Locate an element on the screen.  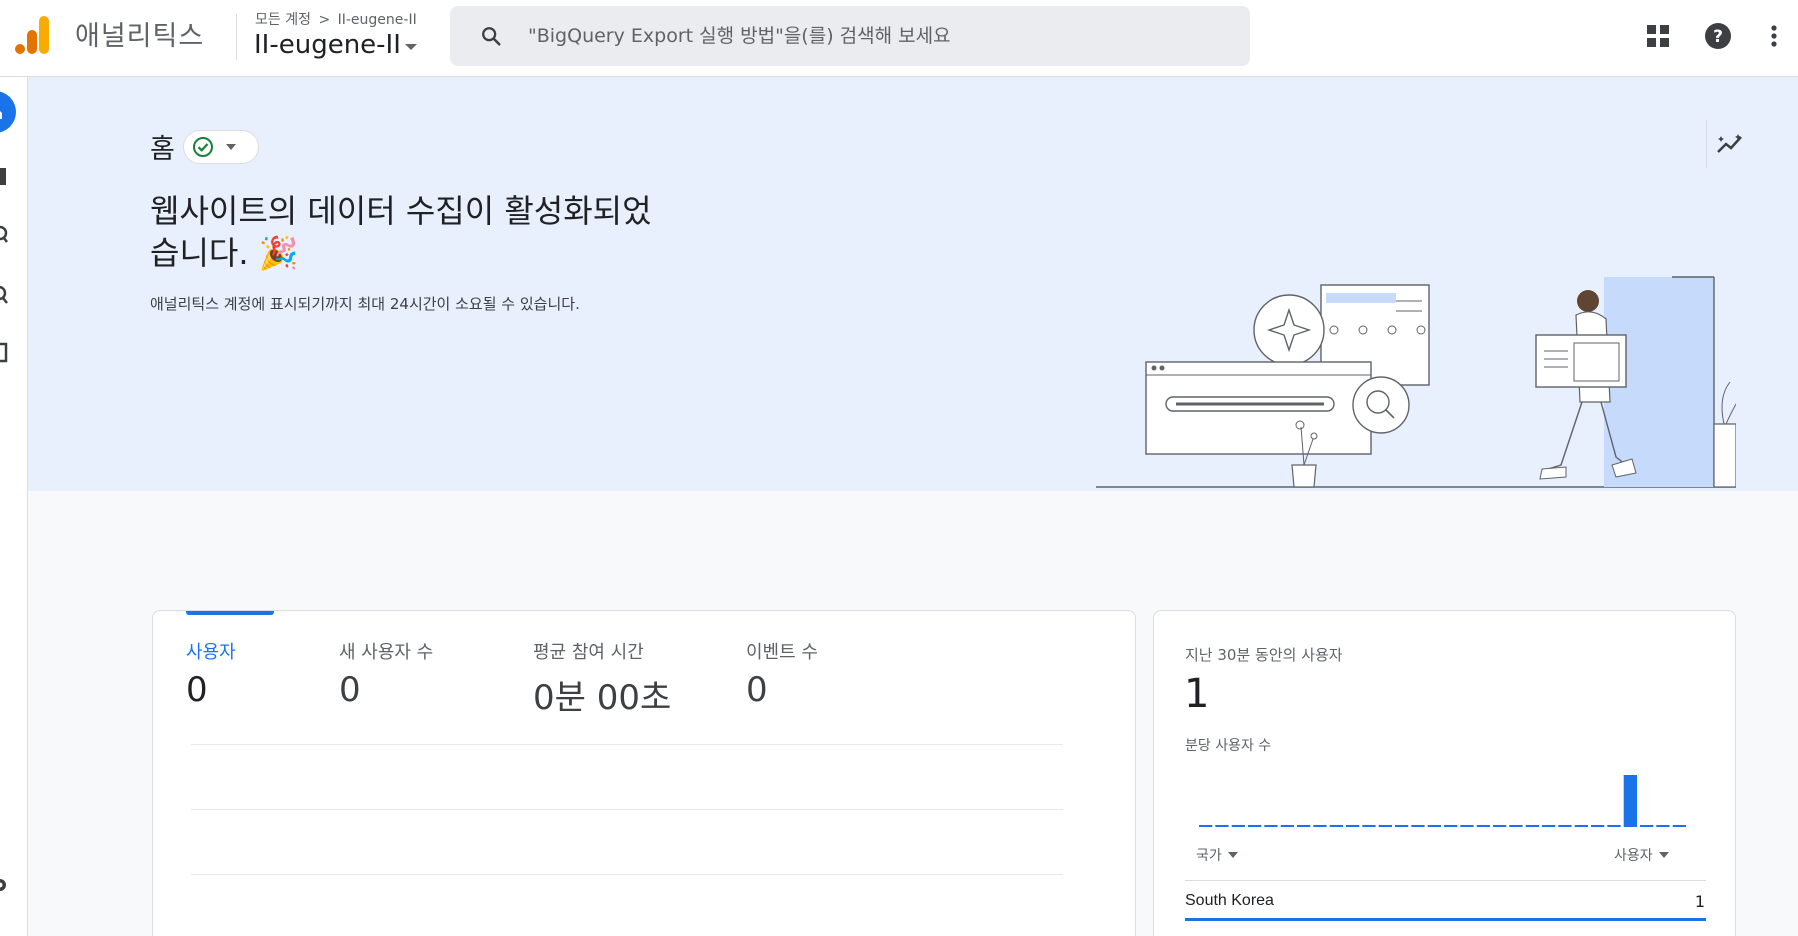
advertising-icon is located at coordinates (8, 295).